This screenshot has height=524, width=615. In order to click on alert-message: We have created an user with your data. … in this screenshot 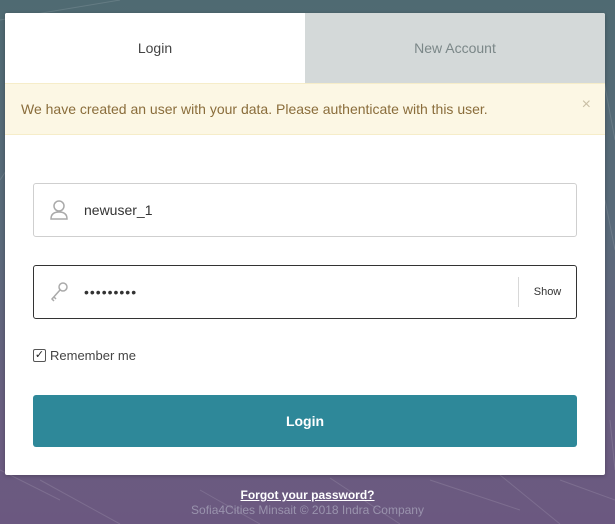, I will do `click(254, 109)`.